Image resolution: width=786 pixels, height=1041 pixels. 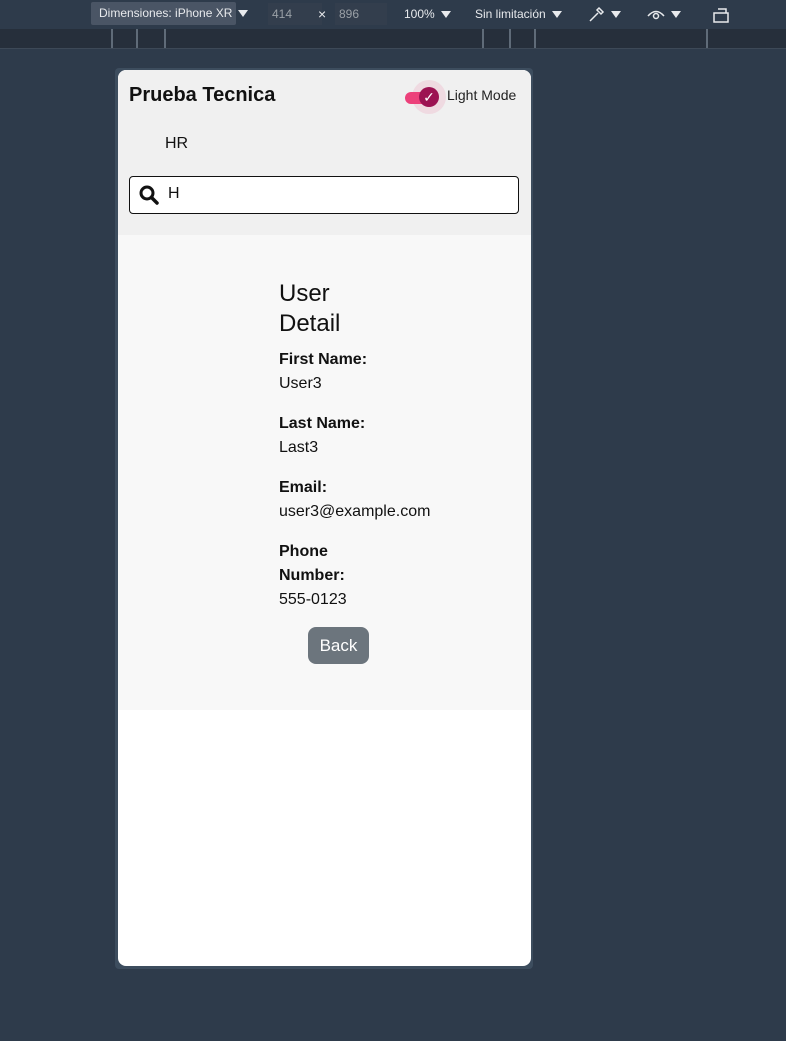 I want to click on search-box, so click(x=324, y=195).